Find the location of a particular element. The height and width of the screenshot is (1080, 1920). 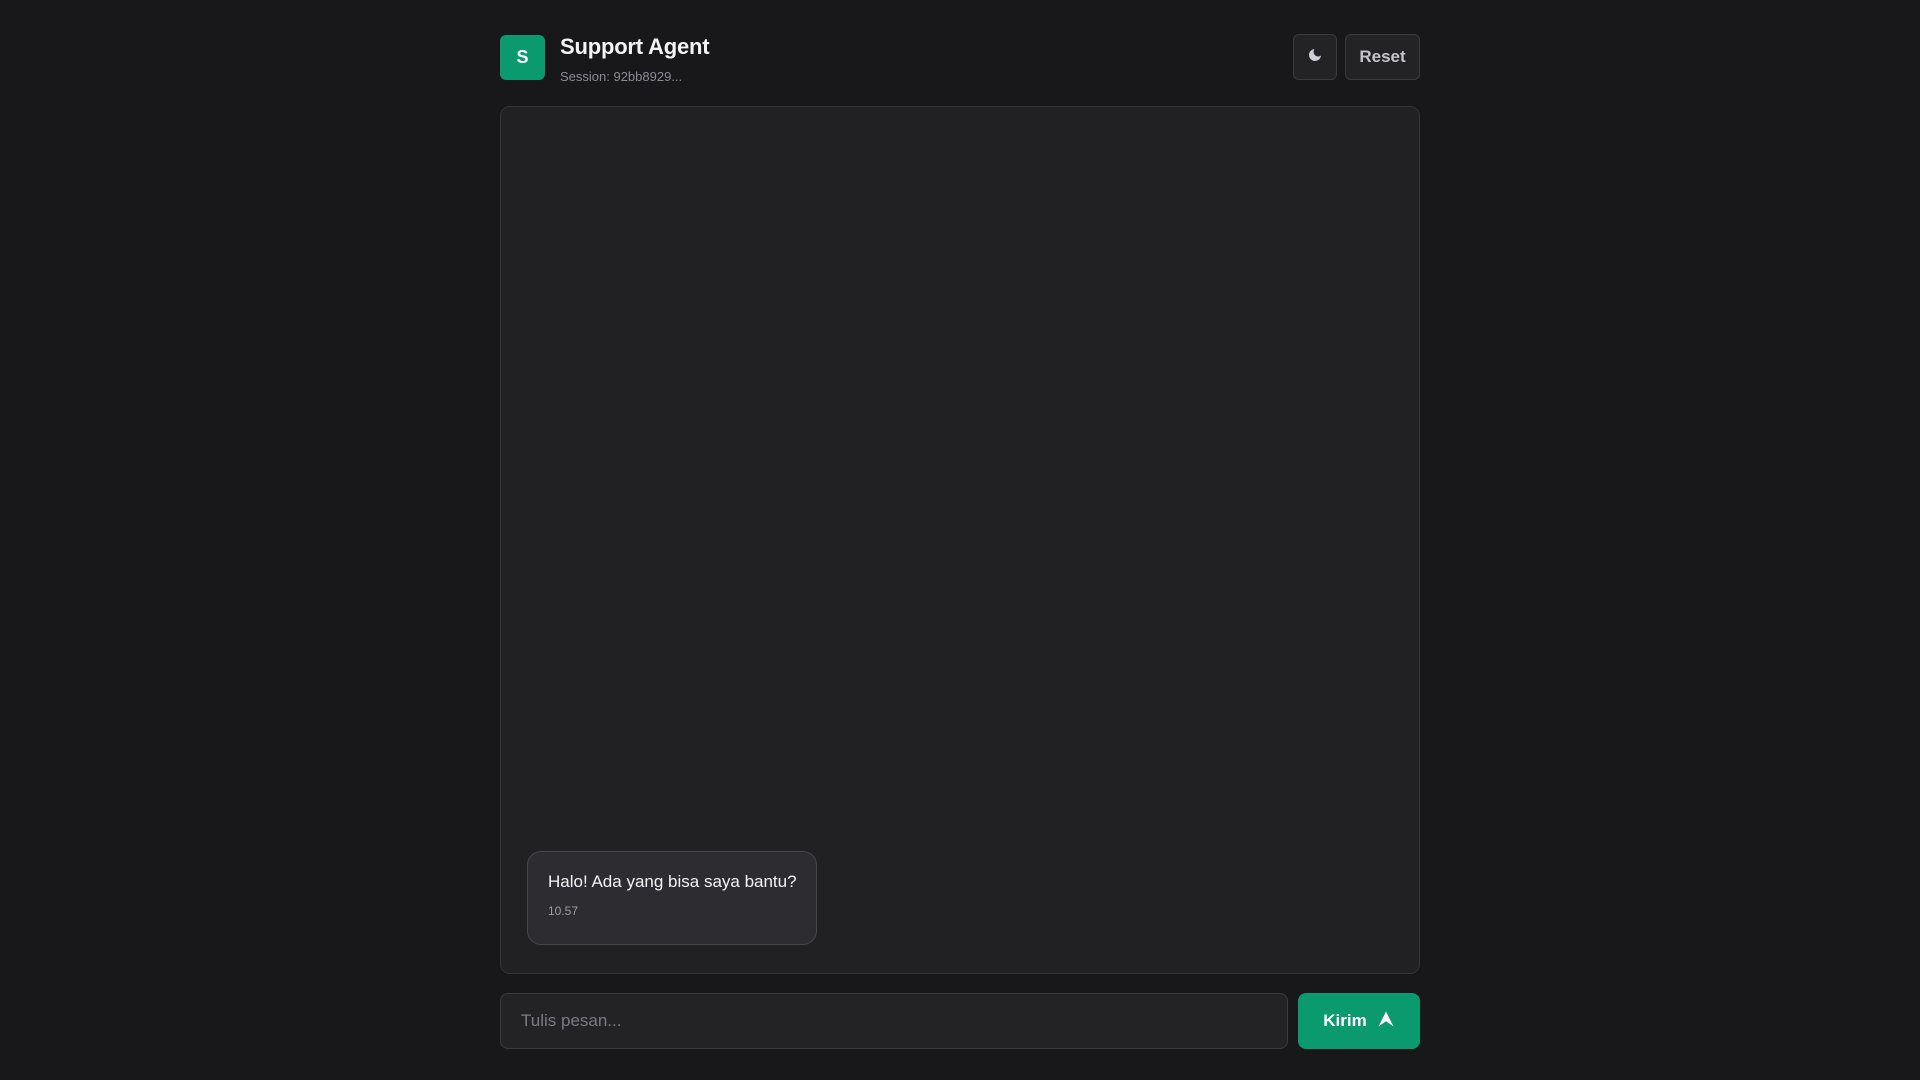

send-button: Kirim is located at coordinates (1359, 1021).